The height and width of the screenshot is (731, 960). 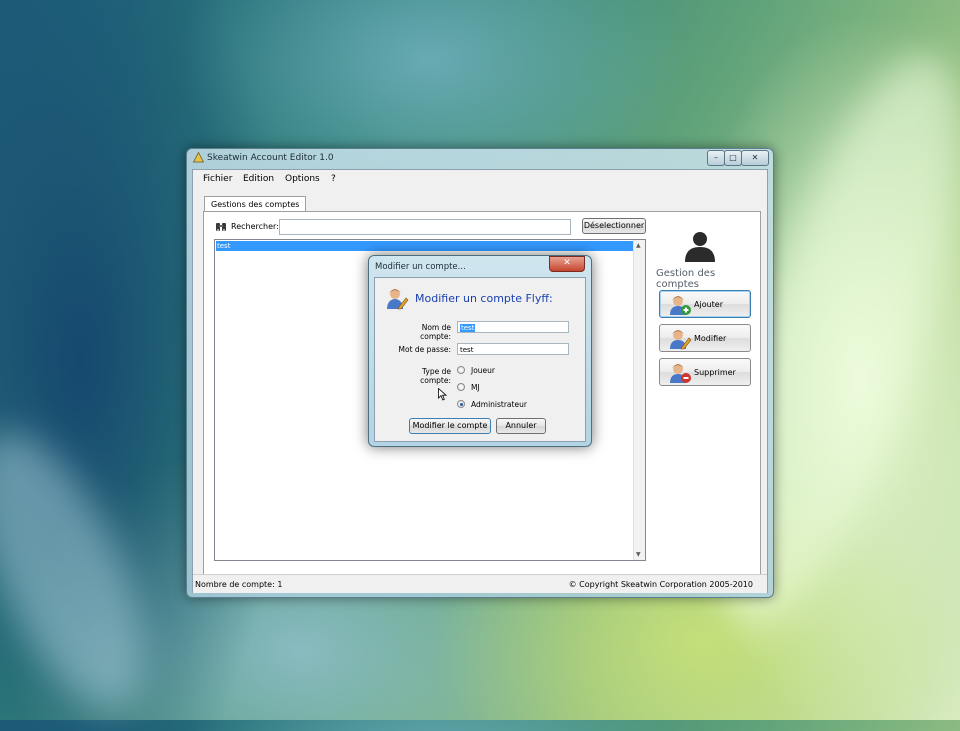 I want to click on account-name-field: test, so click(x=513, y=327).